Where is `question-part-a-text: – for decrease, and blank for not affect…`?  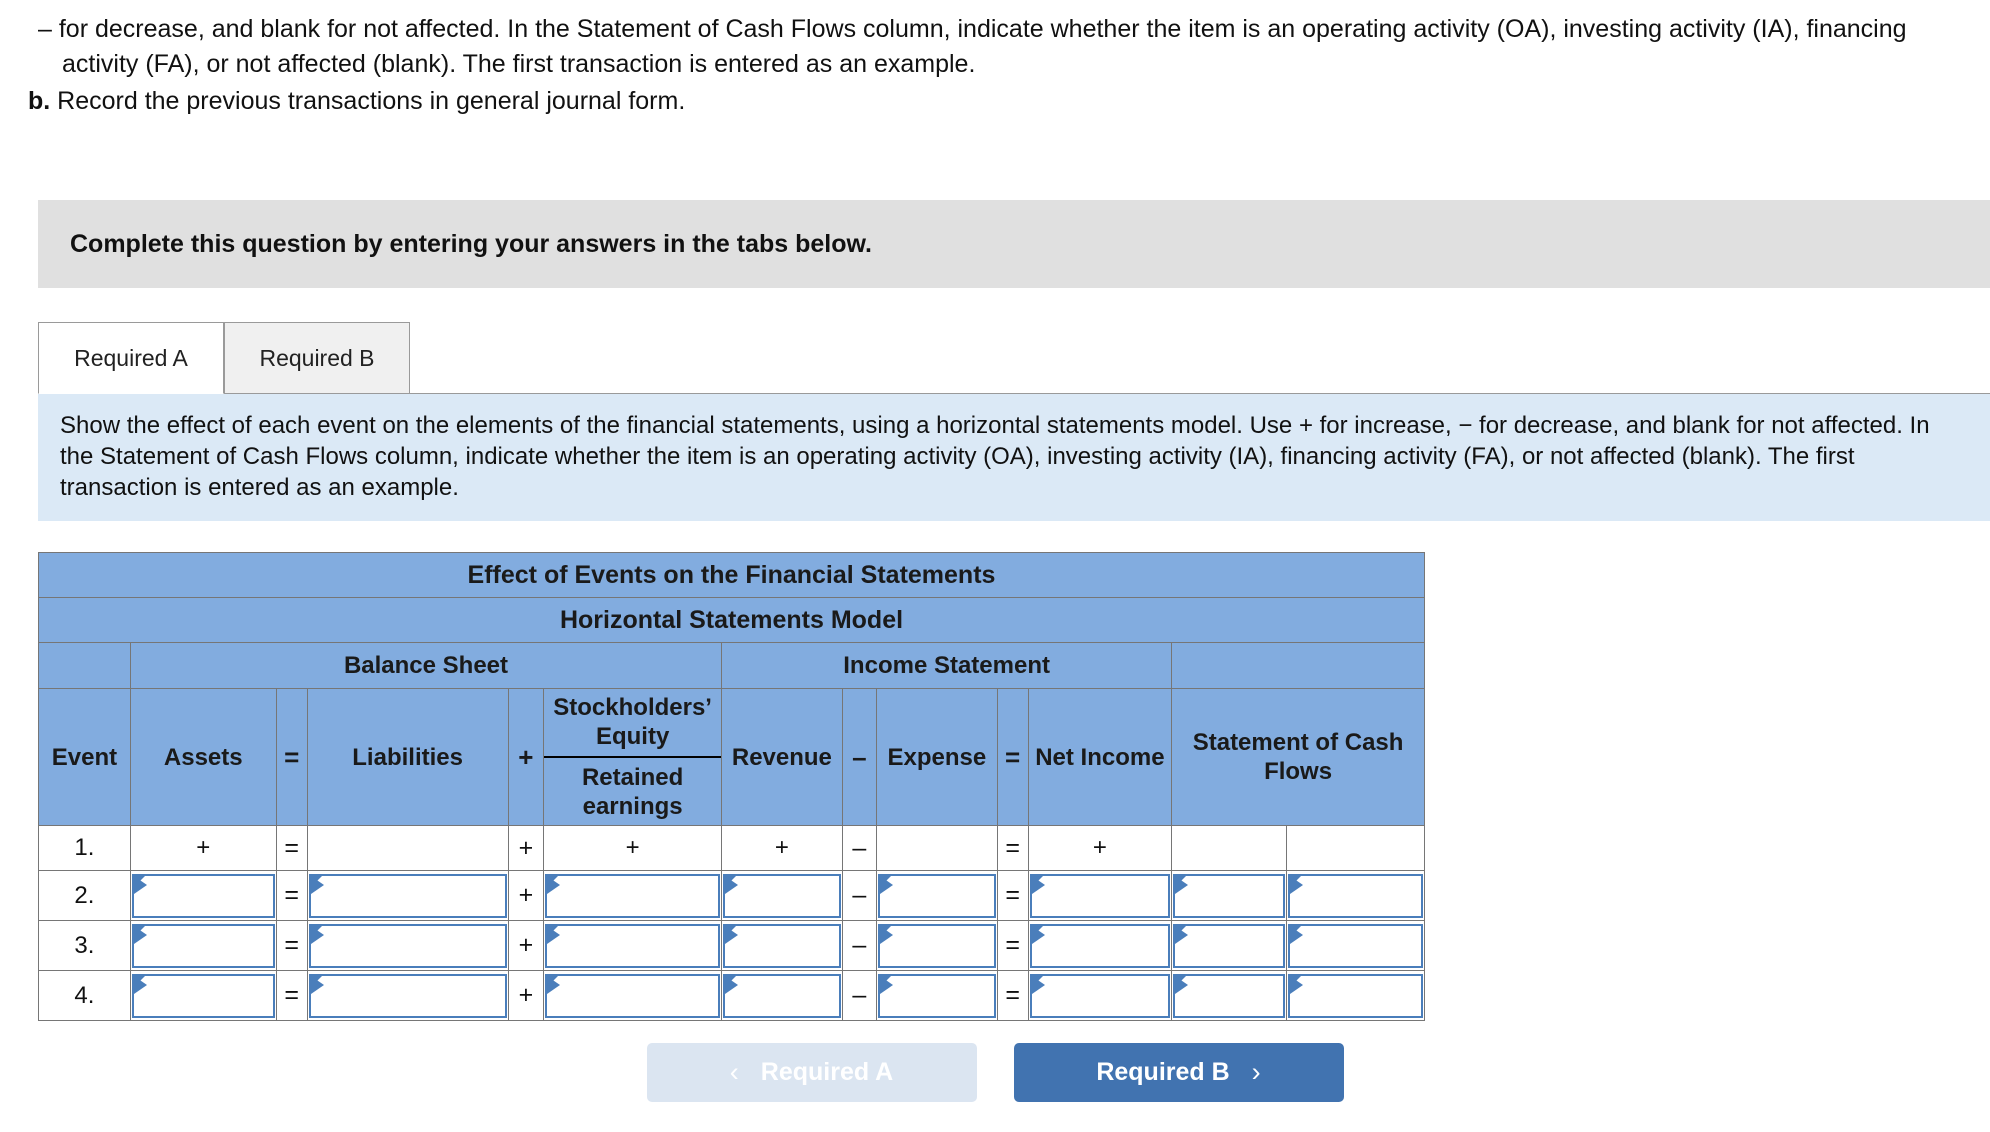
question-part-a-text: – for decrease, and blank for not affect… is located at coordinates (972, 46).